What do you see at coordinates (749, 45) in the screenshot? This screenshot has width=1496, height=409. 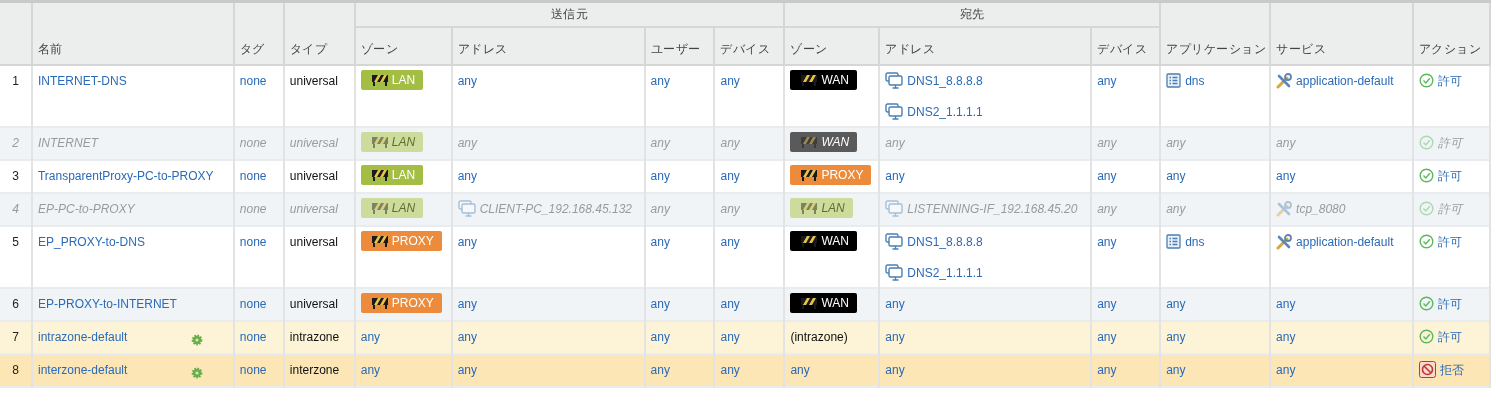 I see `column-header: デバイス` at bounding box center [749, 45].